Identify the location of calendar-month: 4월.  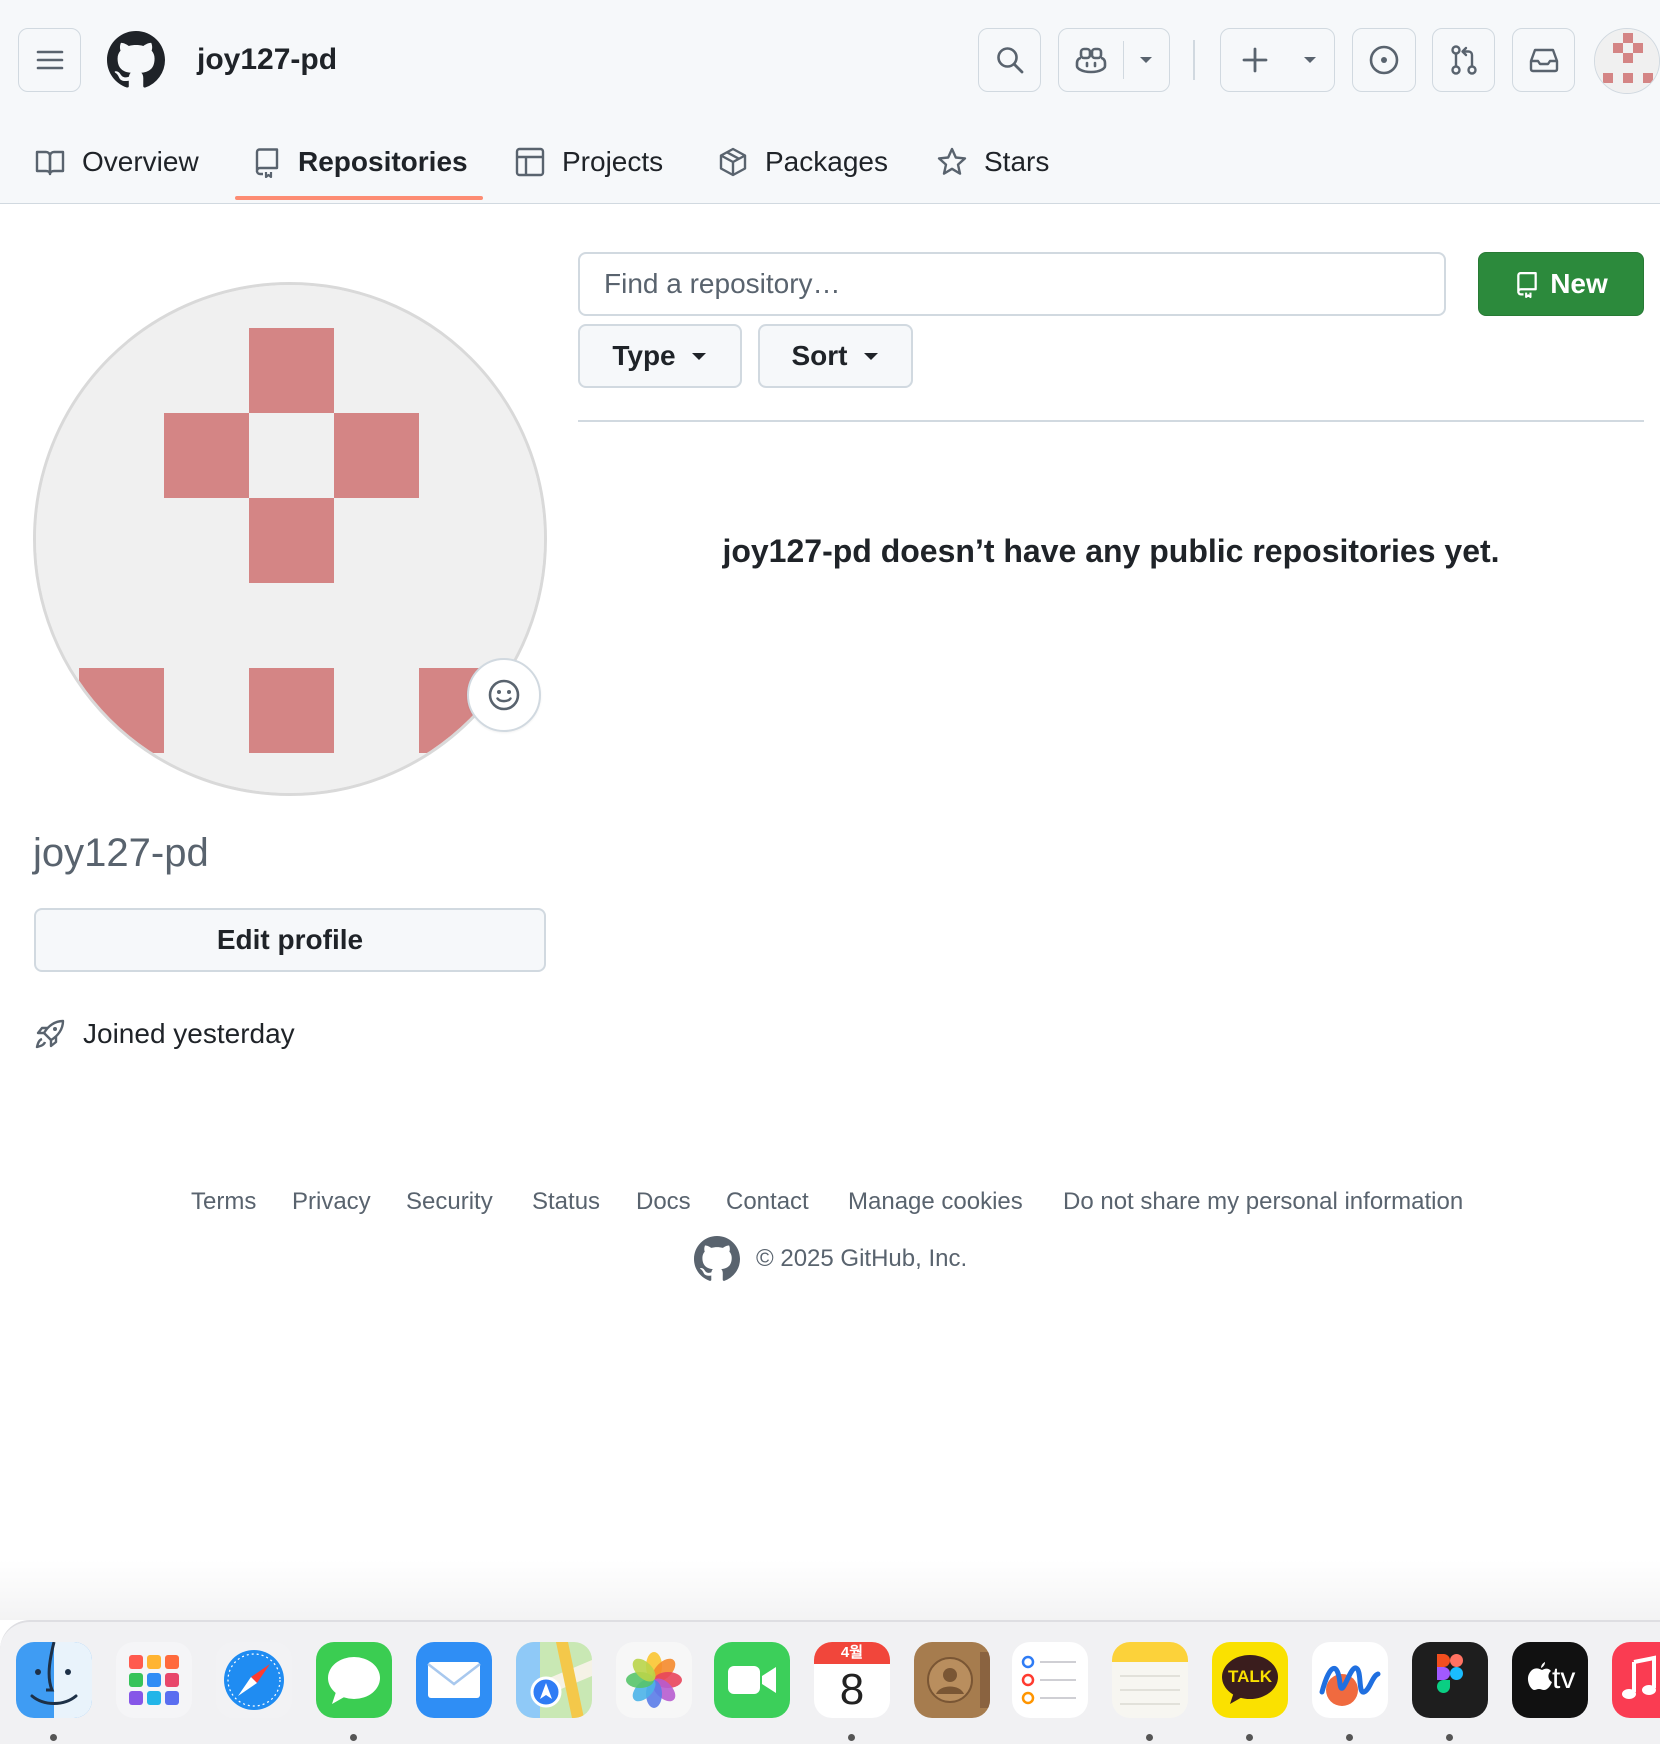
(852, 1652).